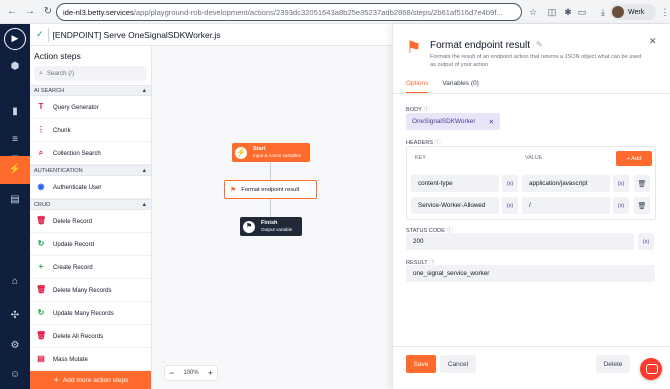 This screenshot has height=389, width=670. What do you see at coordinates (491, 122) in the screenshot?
I see `remove-chip-icon: ✕` at bounding box center [491, 122].